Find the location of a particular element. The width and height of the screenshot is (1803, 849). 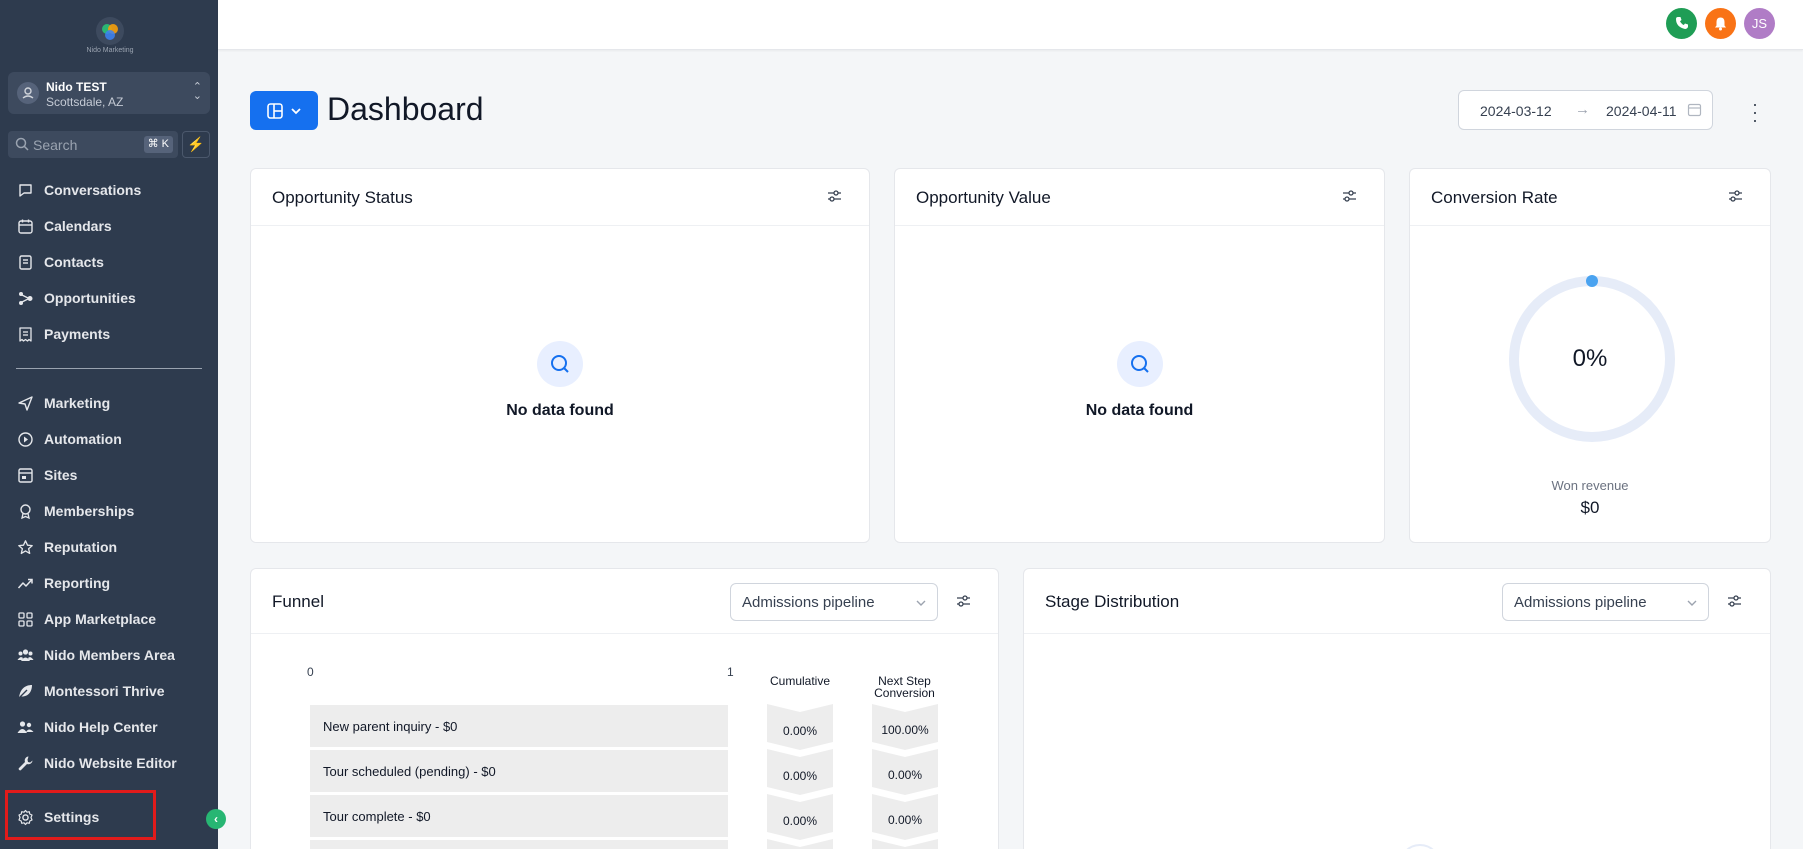

account-name: Nido TEST is located at coordinates (76, 87).